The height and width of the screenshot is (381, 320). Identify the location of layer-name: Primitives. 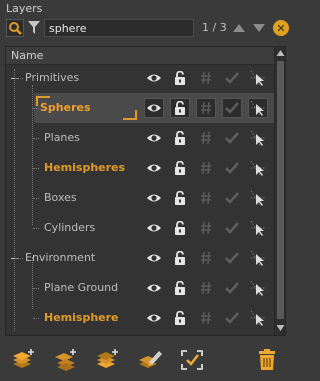
(52, 77).